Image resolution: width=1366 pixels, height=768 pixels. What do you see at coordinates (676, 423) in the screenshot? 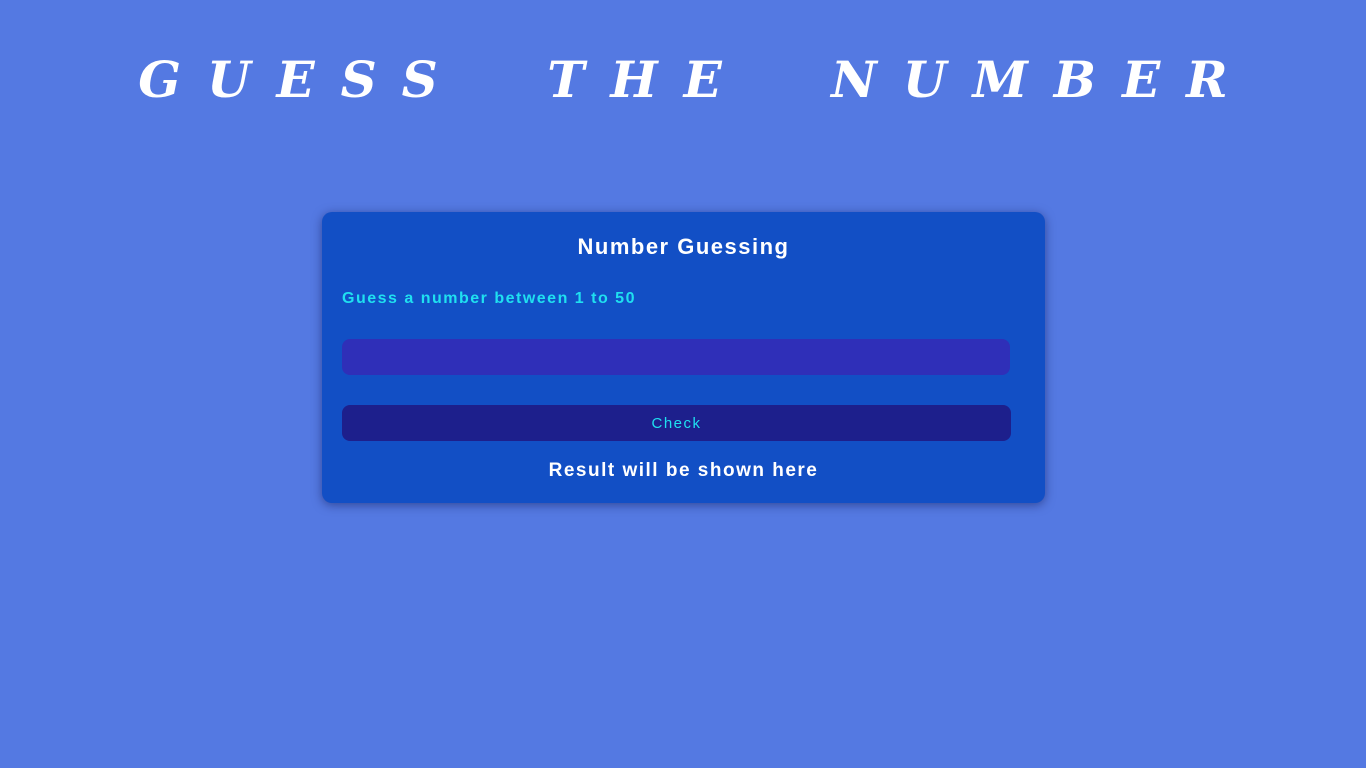
I see `check-button: Check` at bounding box center [676, 423].